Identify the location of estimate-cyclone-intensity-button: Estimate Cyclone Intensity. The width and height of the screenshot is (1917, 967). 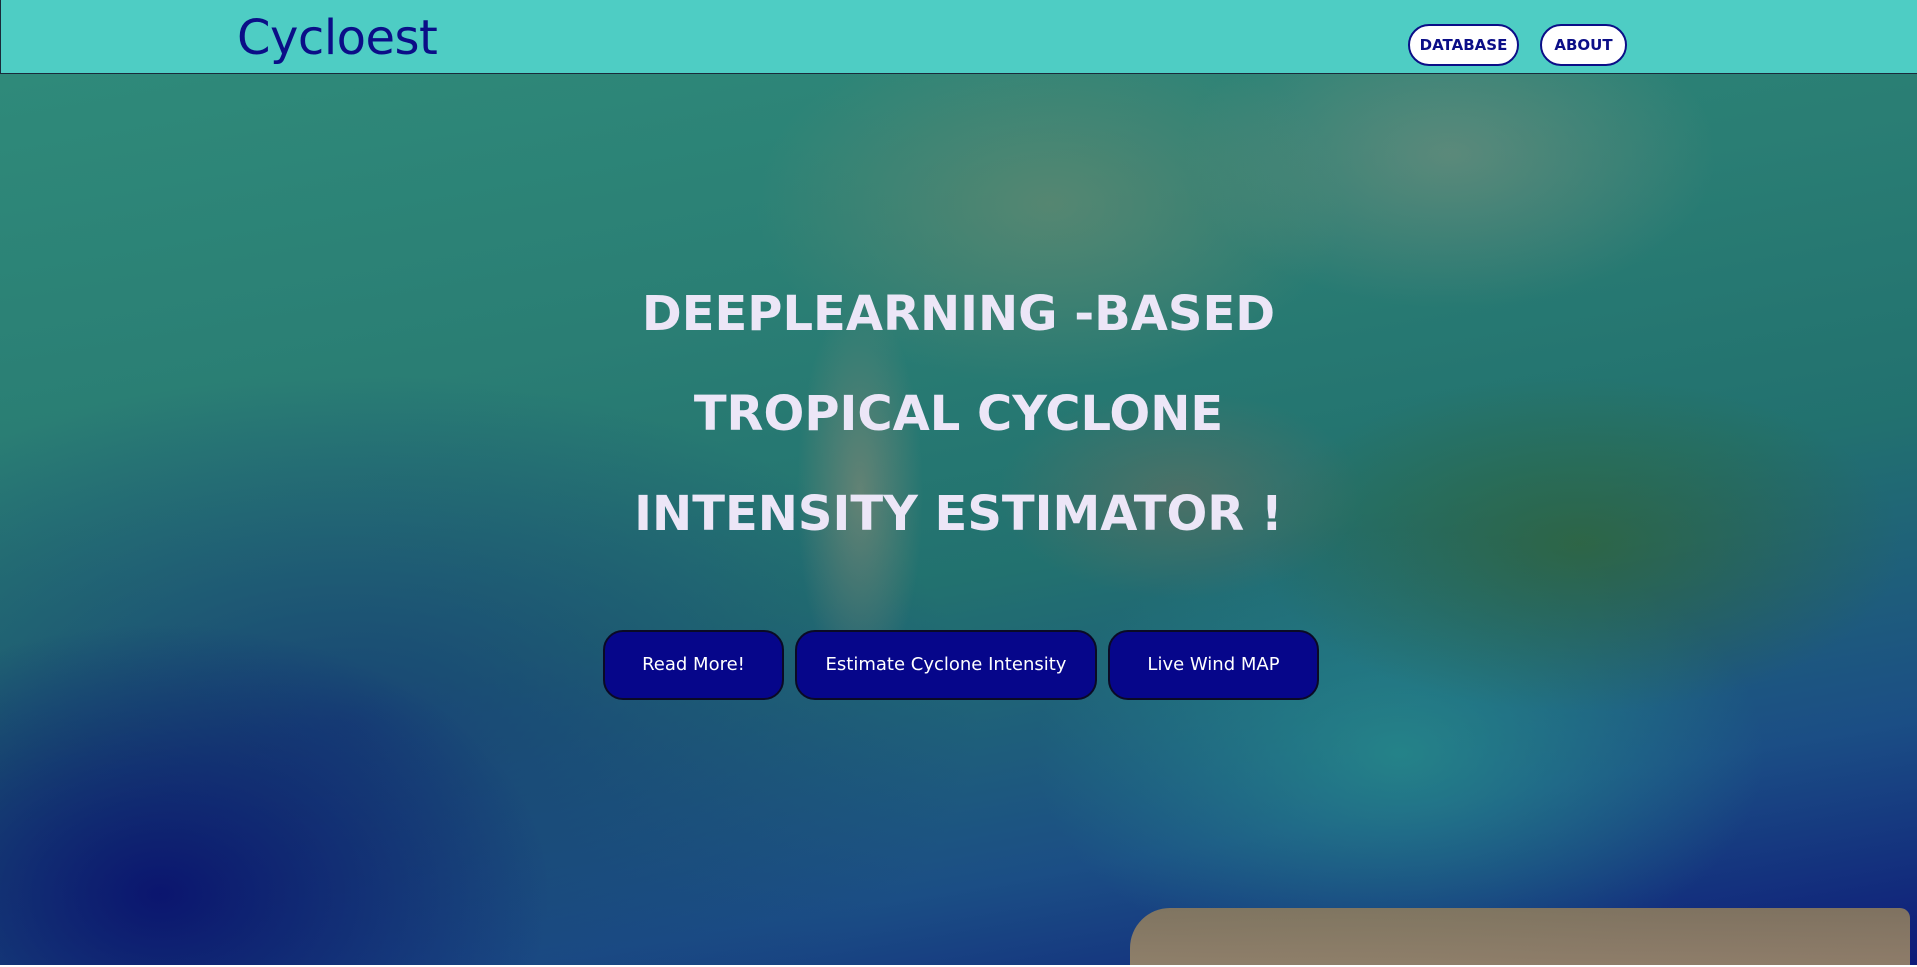
(946, 665).